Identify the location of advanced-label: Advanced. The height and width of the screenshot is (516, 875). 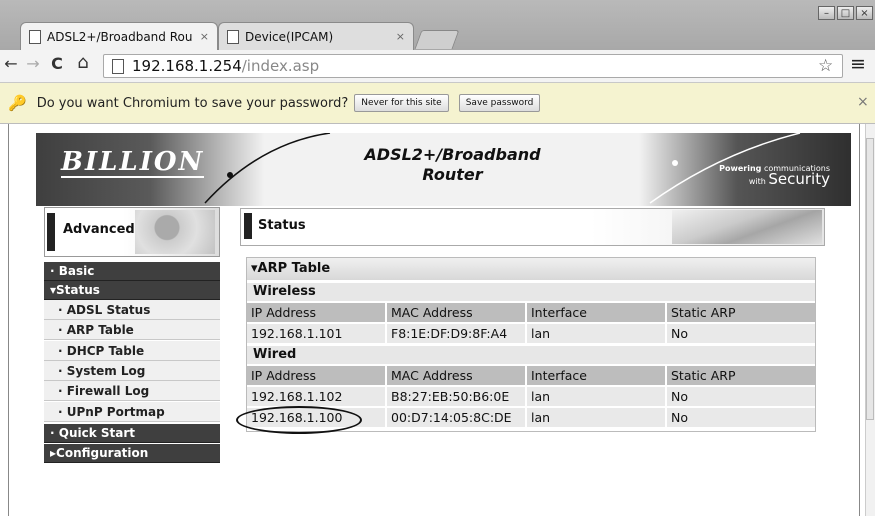
(99, 229).